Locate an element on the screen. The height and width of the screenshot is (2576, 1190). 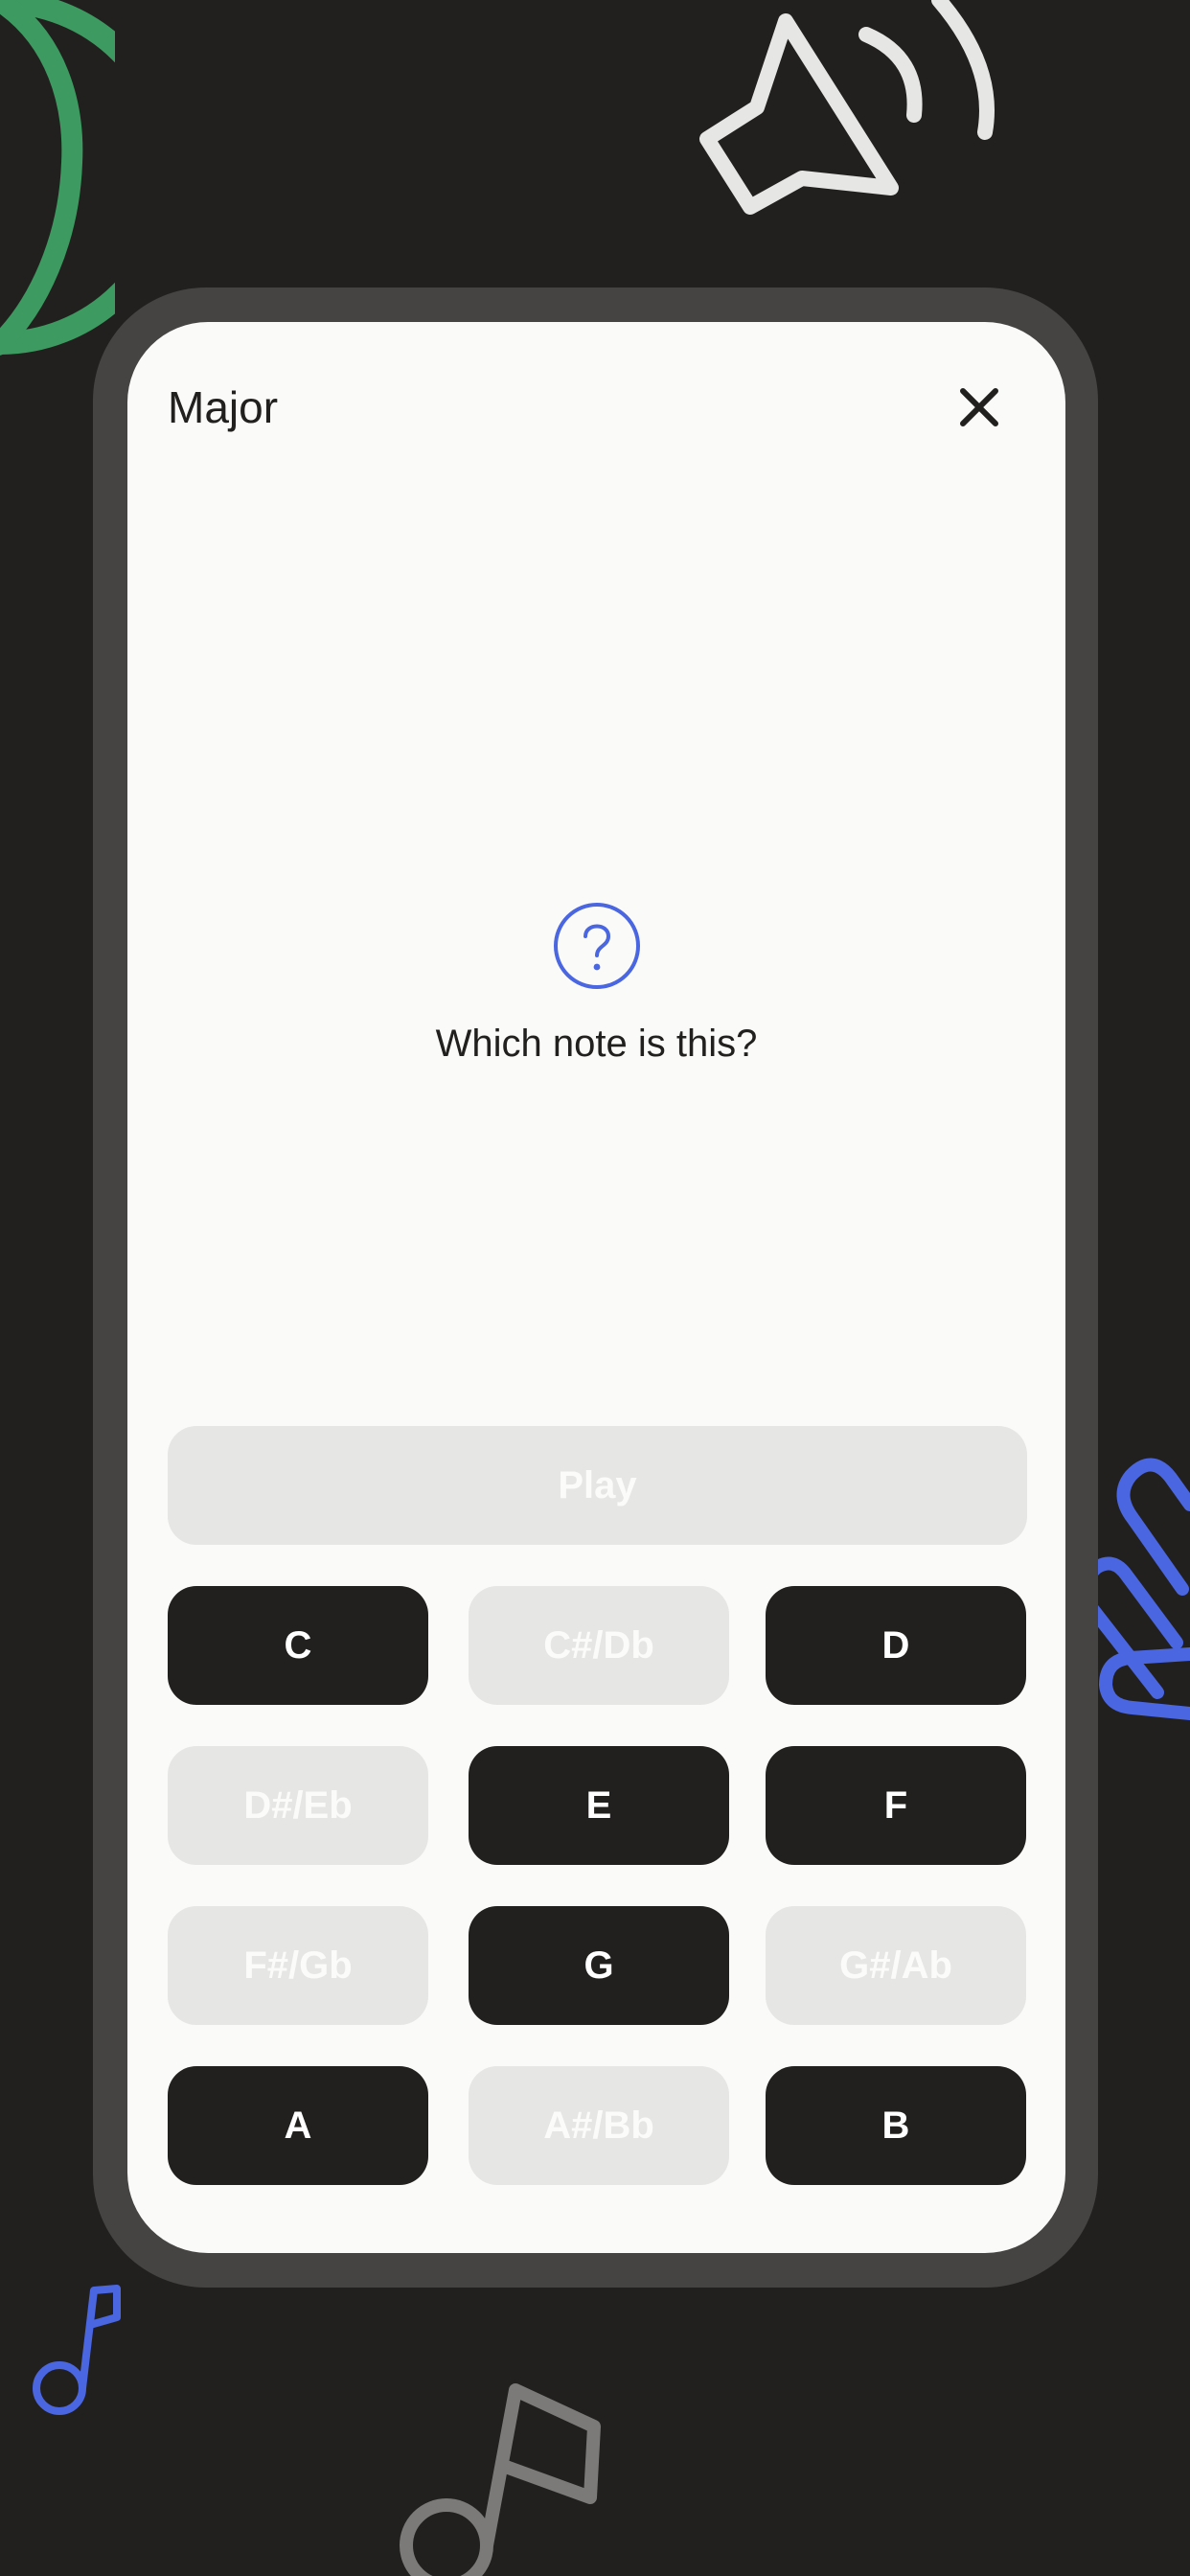
note-button-label: A is located at coordinates (298, 2125).